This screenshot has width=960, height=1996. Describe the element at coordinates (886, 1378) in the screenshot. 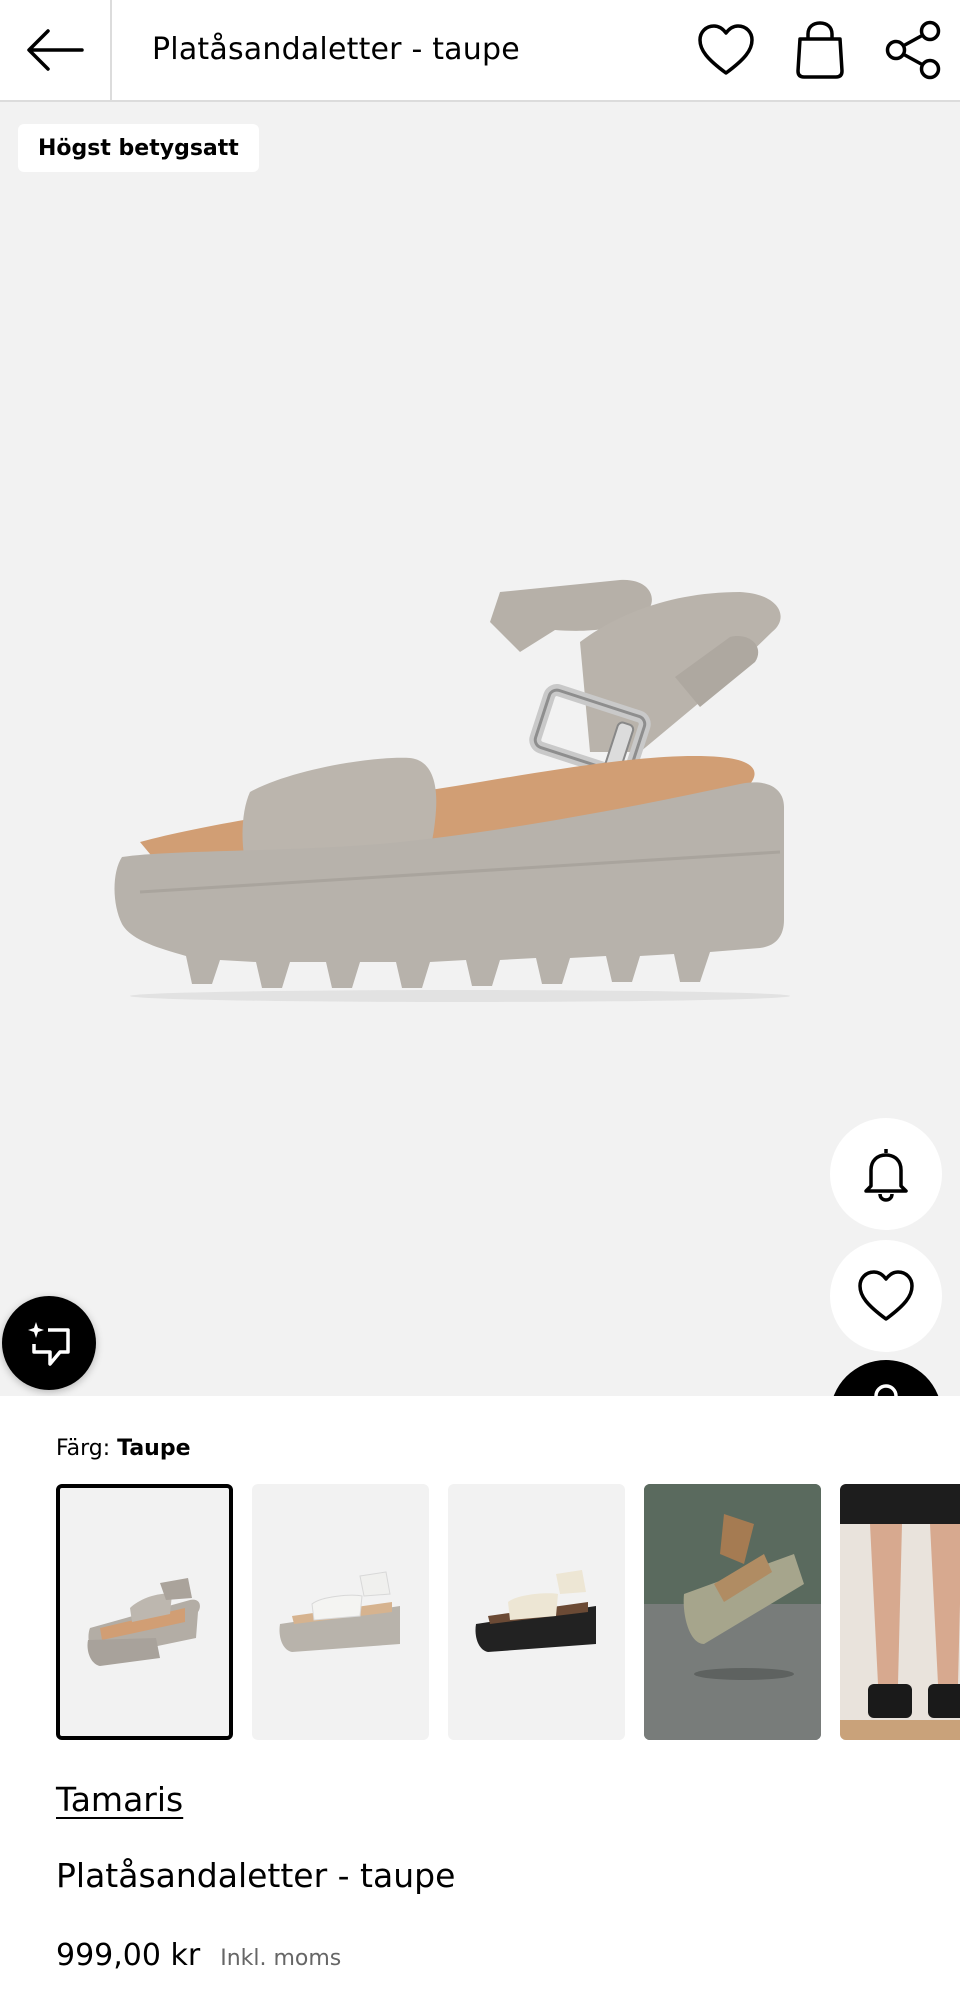

I see `search-similar-button` at that location.